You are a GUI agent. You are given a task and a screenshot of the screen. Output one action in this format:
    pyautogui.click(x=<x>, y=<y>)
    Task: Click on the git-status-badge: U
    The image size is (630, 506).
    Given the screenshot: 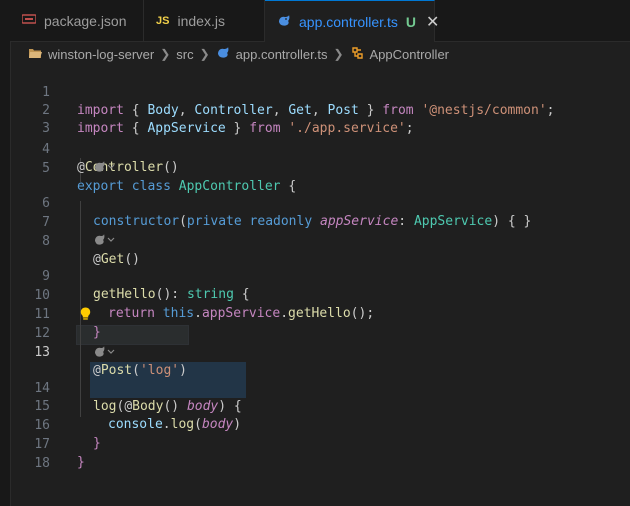 What is the action you would take?
    pyautogui.click(x=410, y=21)
    